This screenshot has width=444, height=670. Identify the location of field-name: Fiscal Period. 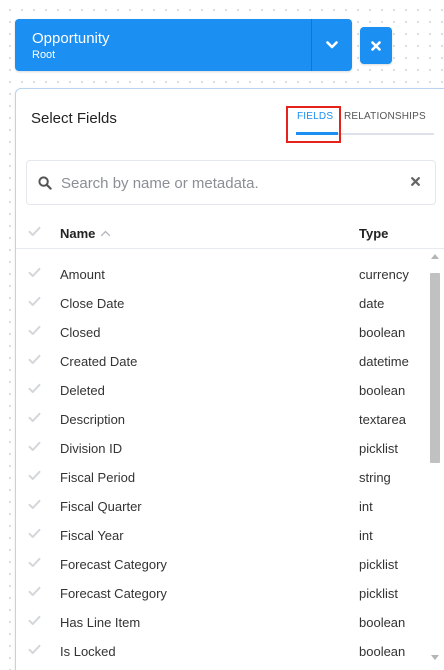
(98, 477).